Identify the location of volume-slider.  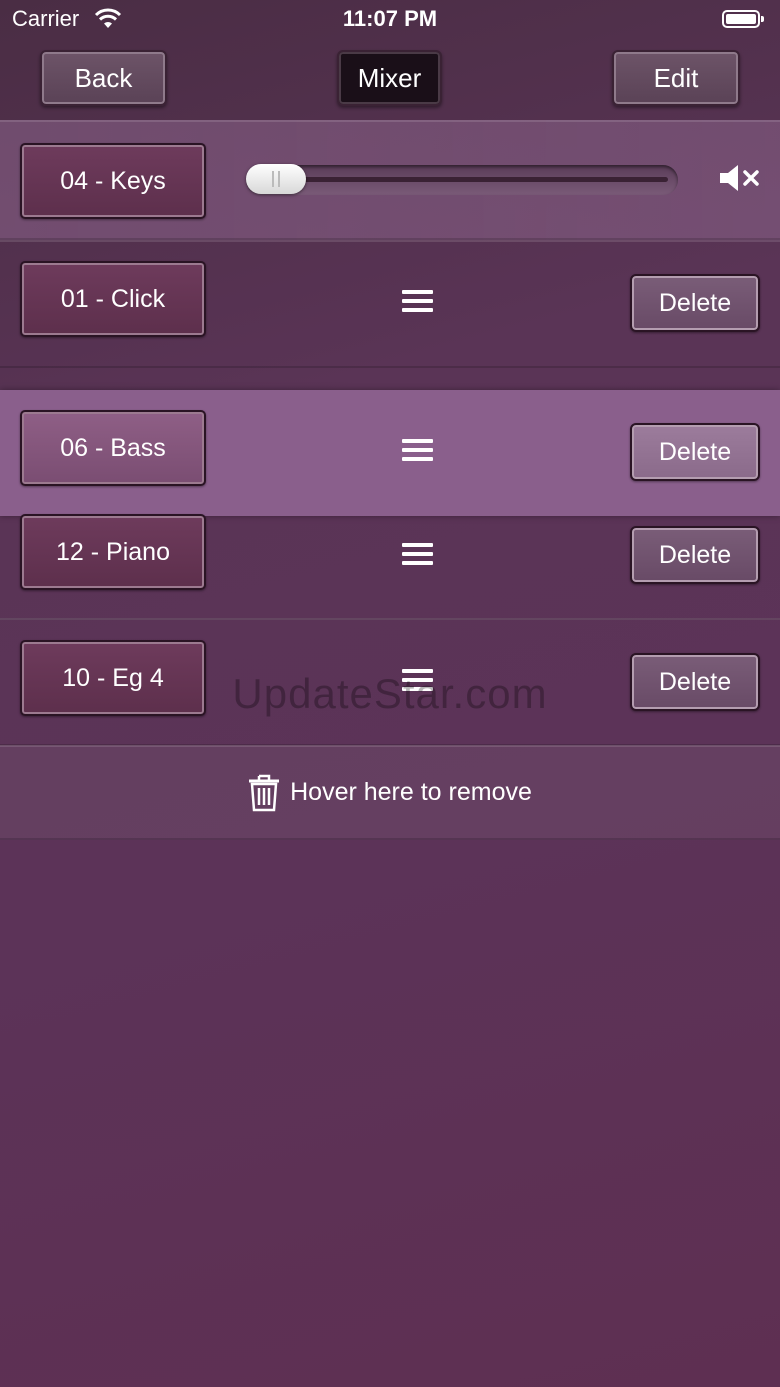
(462, 180).